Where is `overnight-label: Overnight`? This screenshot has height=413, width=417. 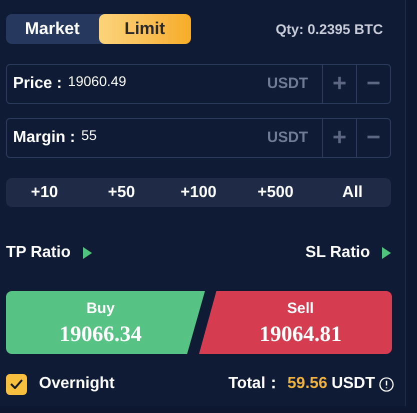
overnight-label: Overnight is located at coordinates (77, 384).